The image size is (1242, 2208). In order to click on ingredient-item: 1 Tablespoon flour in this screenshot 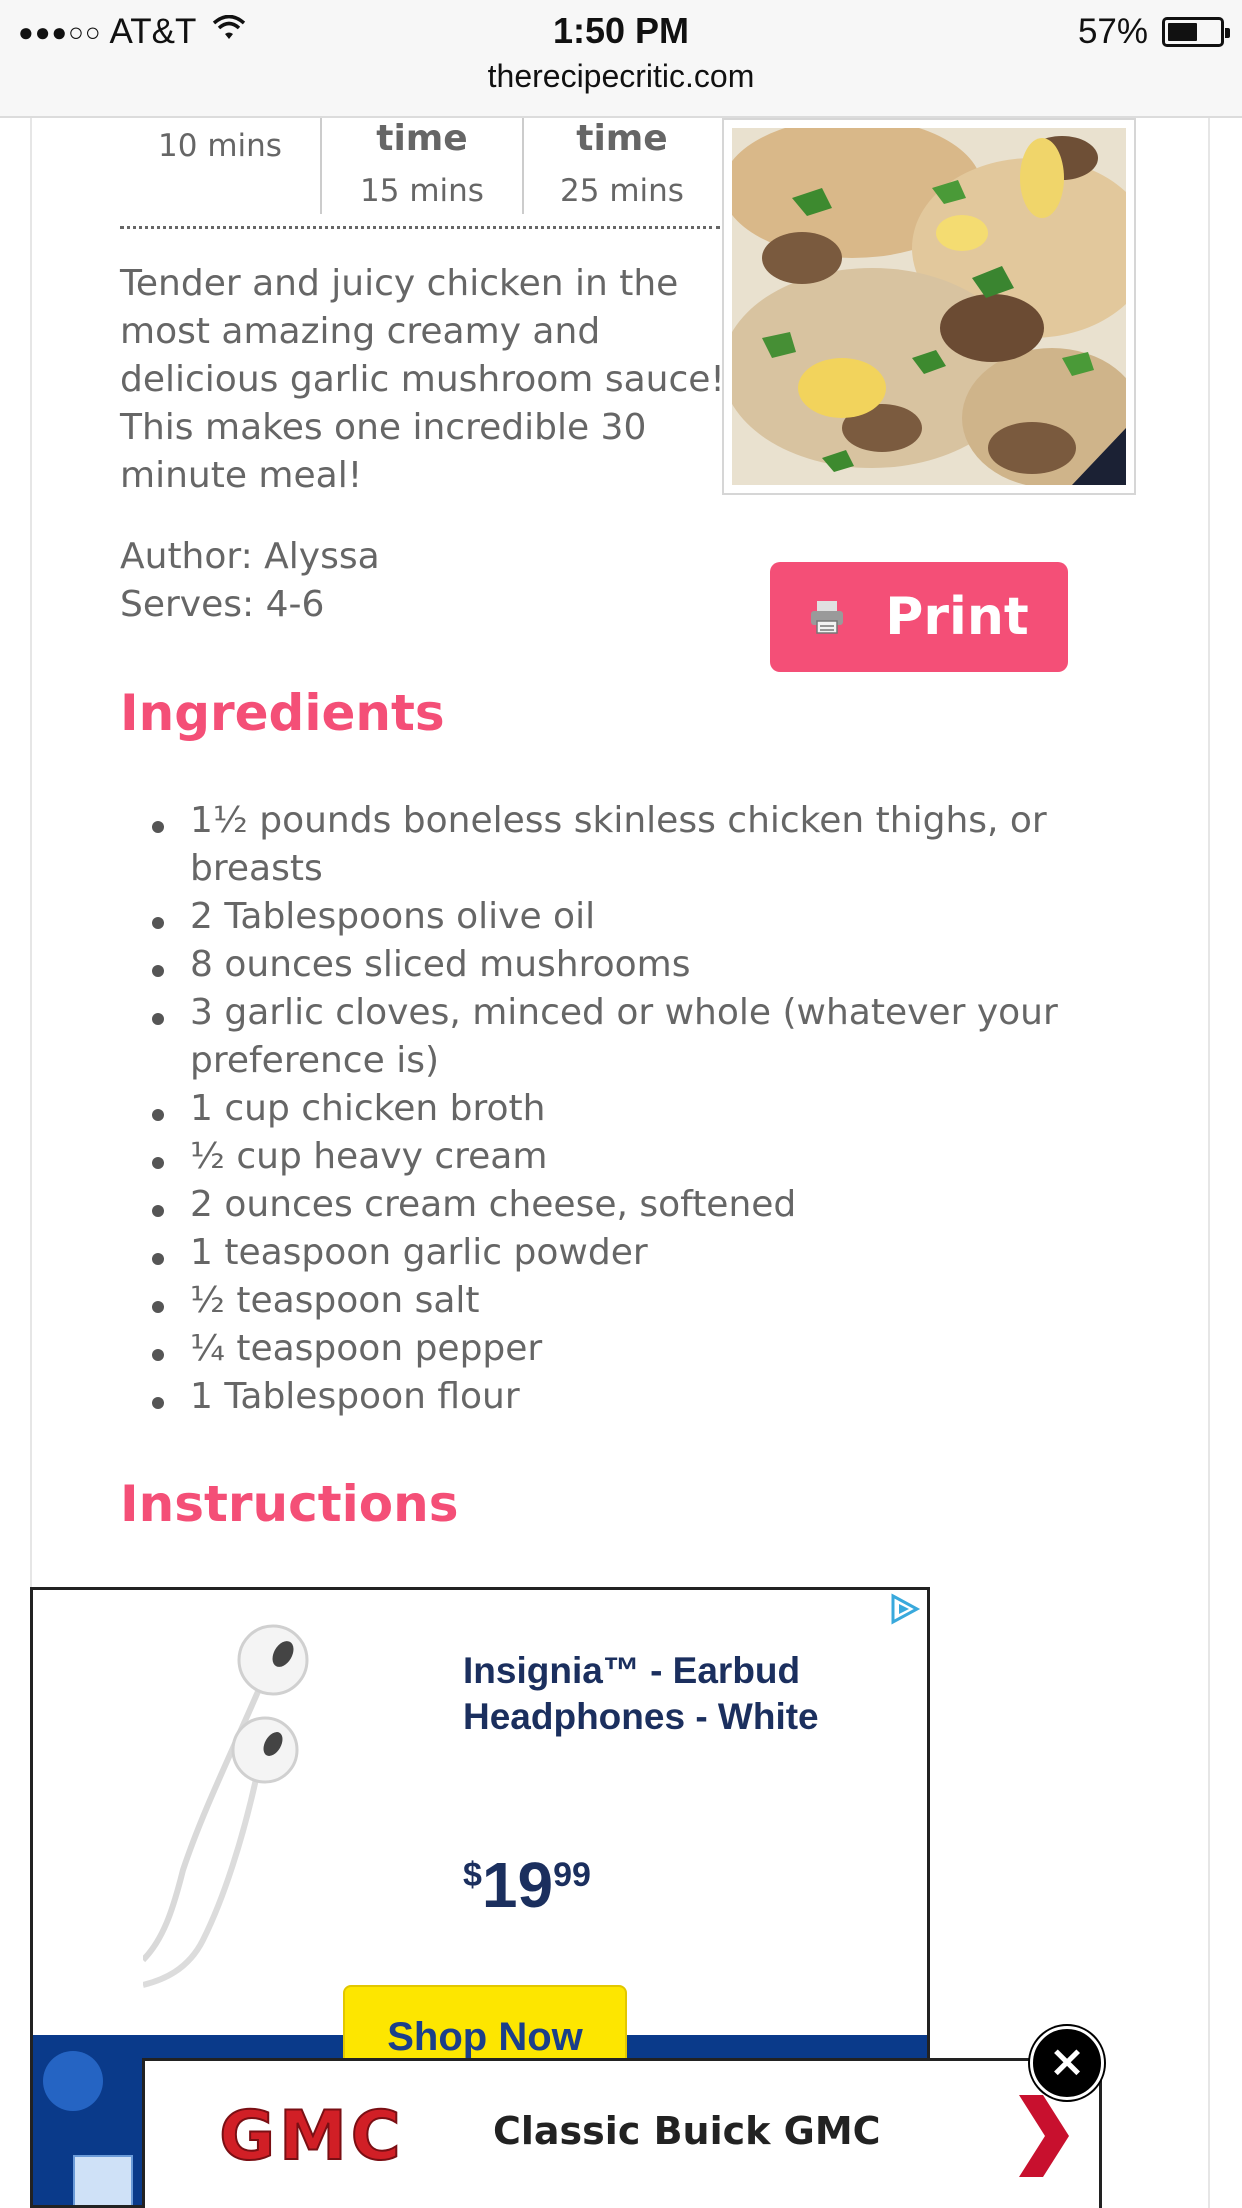, I will do `click(620, 1397)`.